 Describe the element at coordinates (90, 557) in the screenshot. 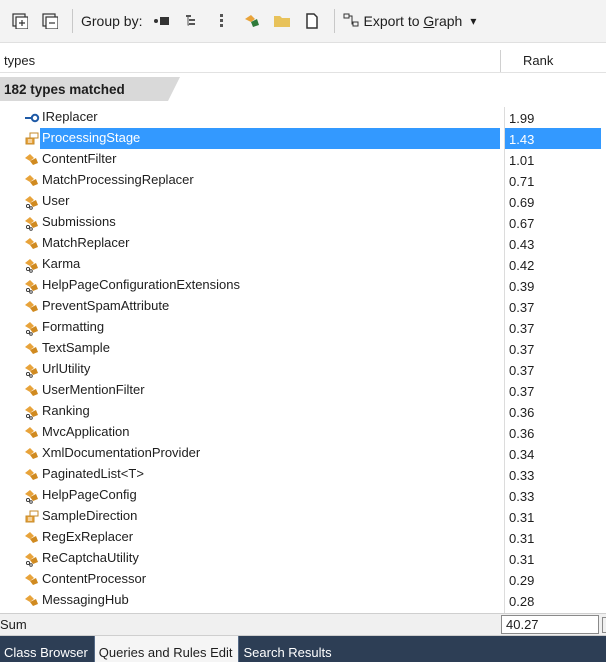

I see `type-name: ReCaptchaUtility` at that location.